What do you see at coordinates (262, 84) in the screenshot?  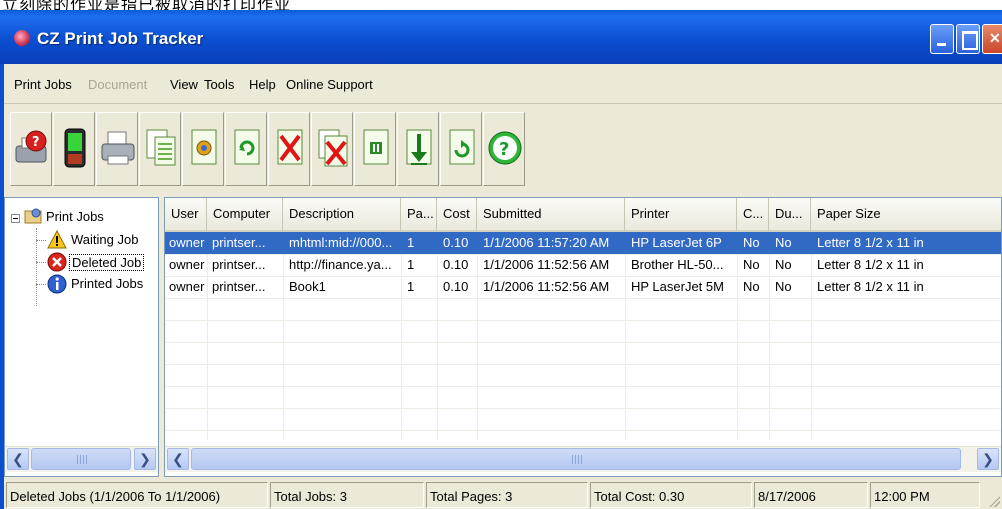 I see `menu-help: Help` at bounding box center [262, 84].